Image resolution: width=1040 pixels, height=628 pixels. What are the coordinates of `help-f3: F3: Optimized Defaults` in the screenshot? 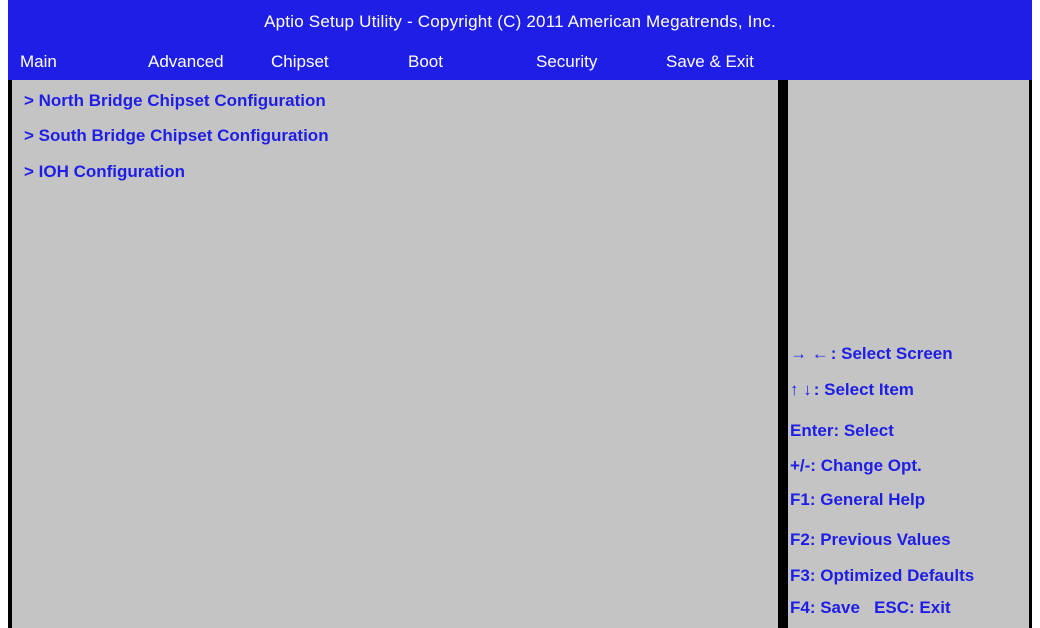 It's located at (882, 575).